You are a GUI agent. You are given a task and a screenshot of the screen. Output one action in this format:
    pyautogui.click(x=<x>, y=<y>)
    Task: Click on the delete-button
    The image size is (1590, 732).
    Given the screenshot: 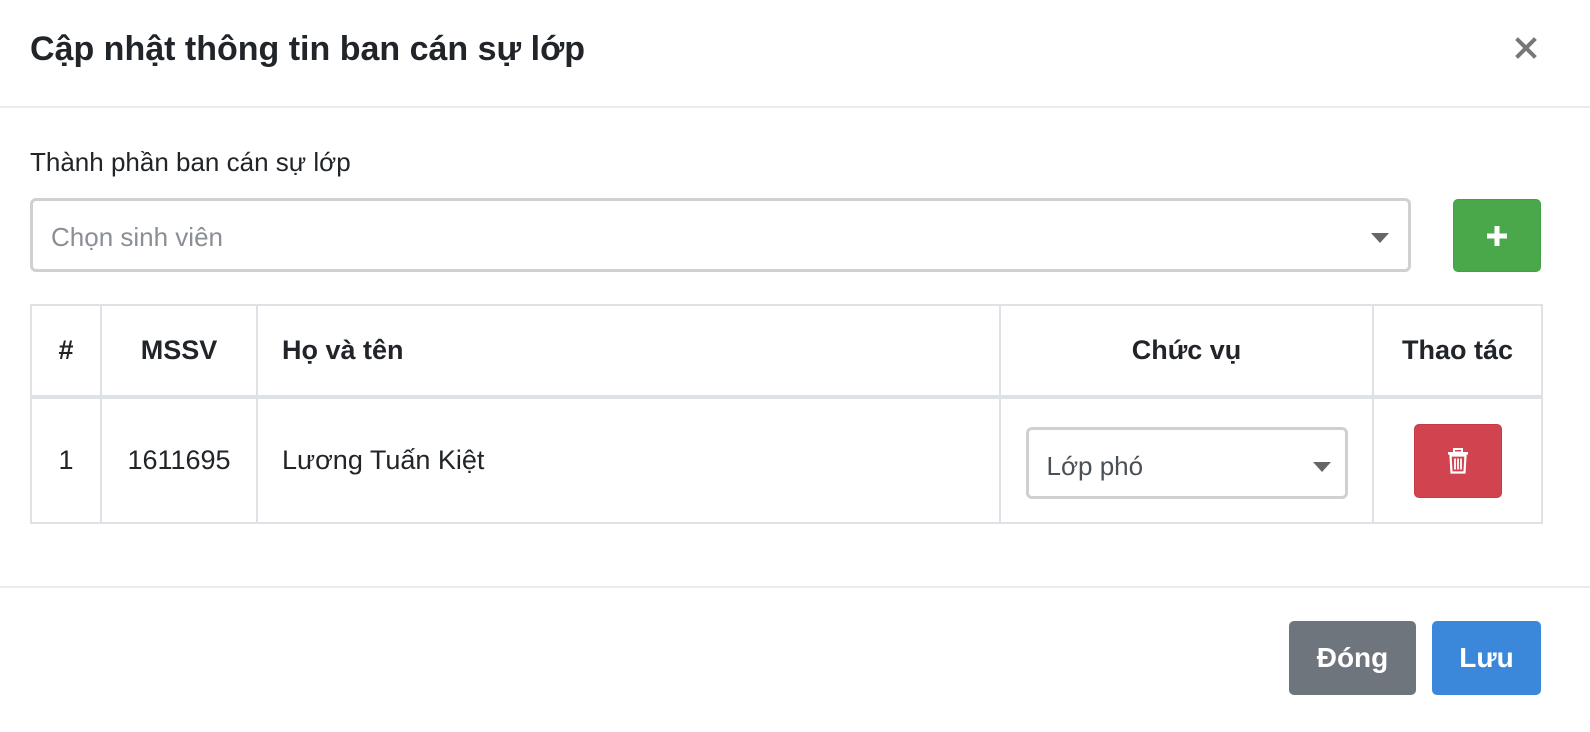 What is the action you would take?
    pyautogui.click(x=1457, y=460)
    